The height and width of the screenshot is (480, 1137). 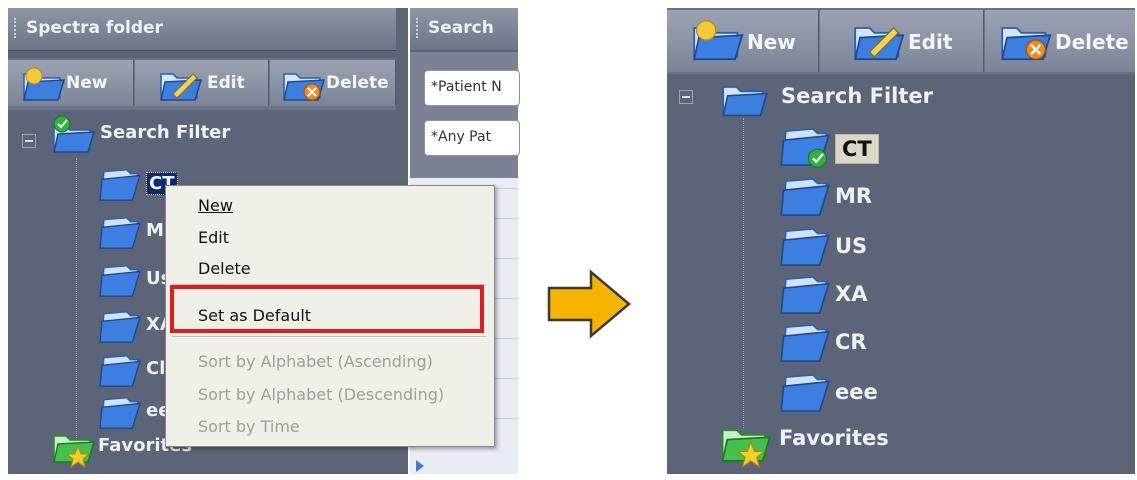 What do you see at coordinates (853, 196) in the screenshot?
I see `tree-item-label: MR` at bounding box center [853, 196].